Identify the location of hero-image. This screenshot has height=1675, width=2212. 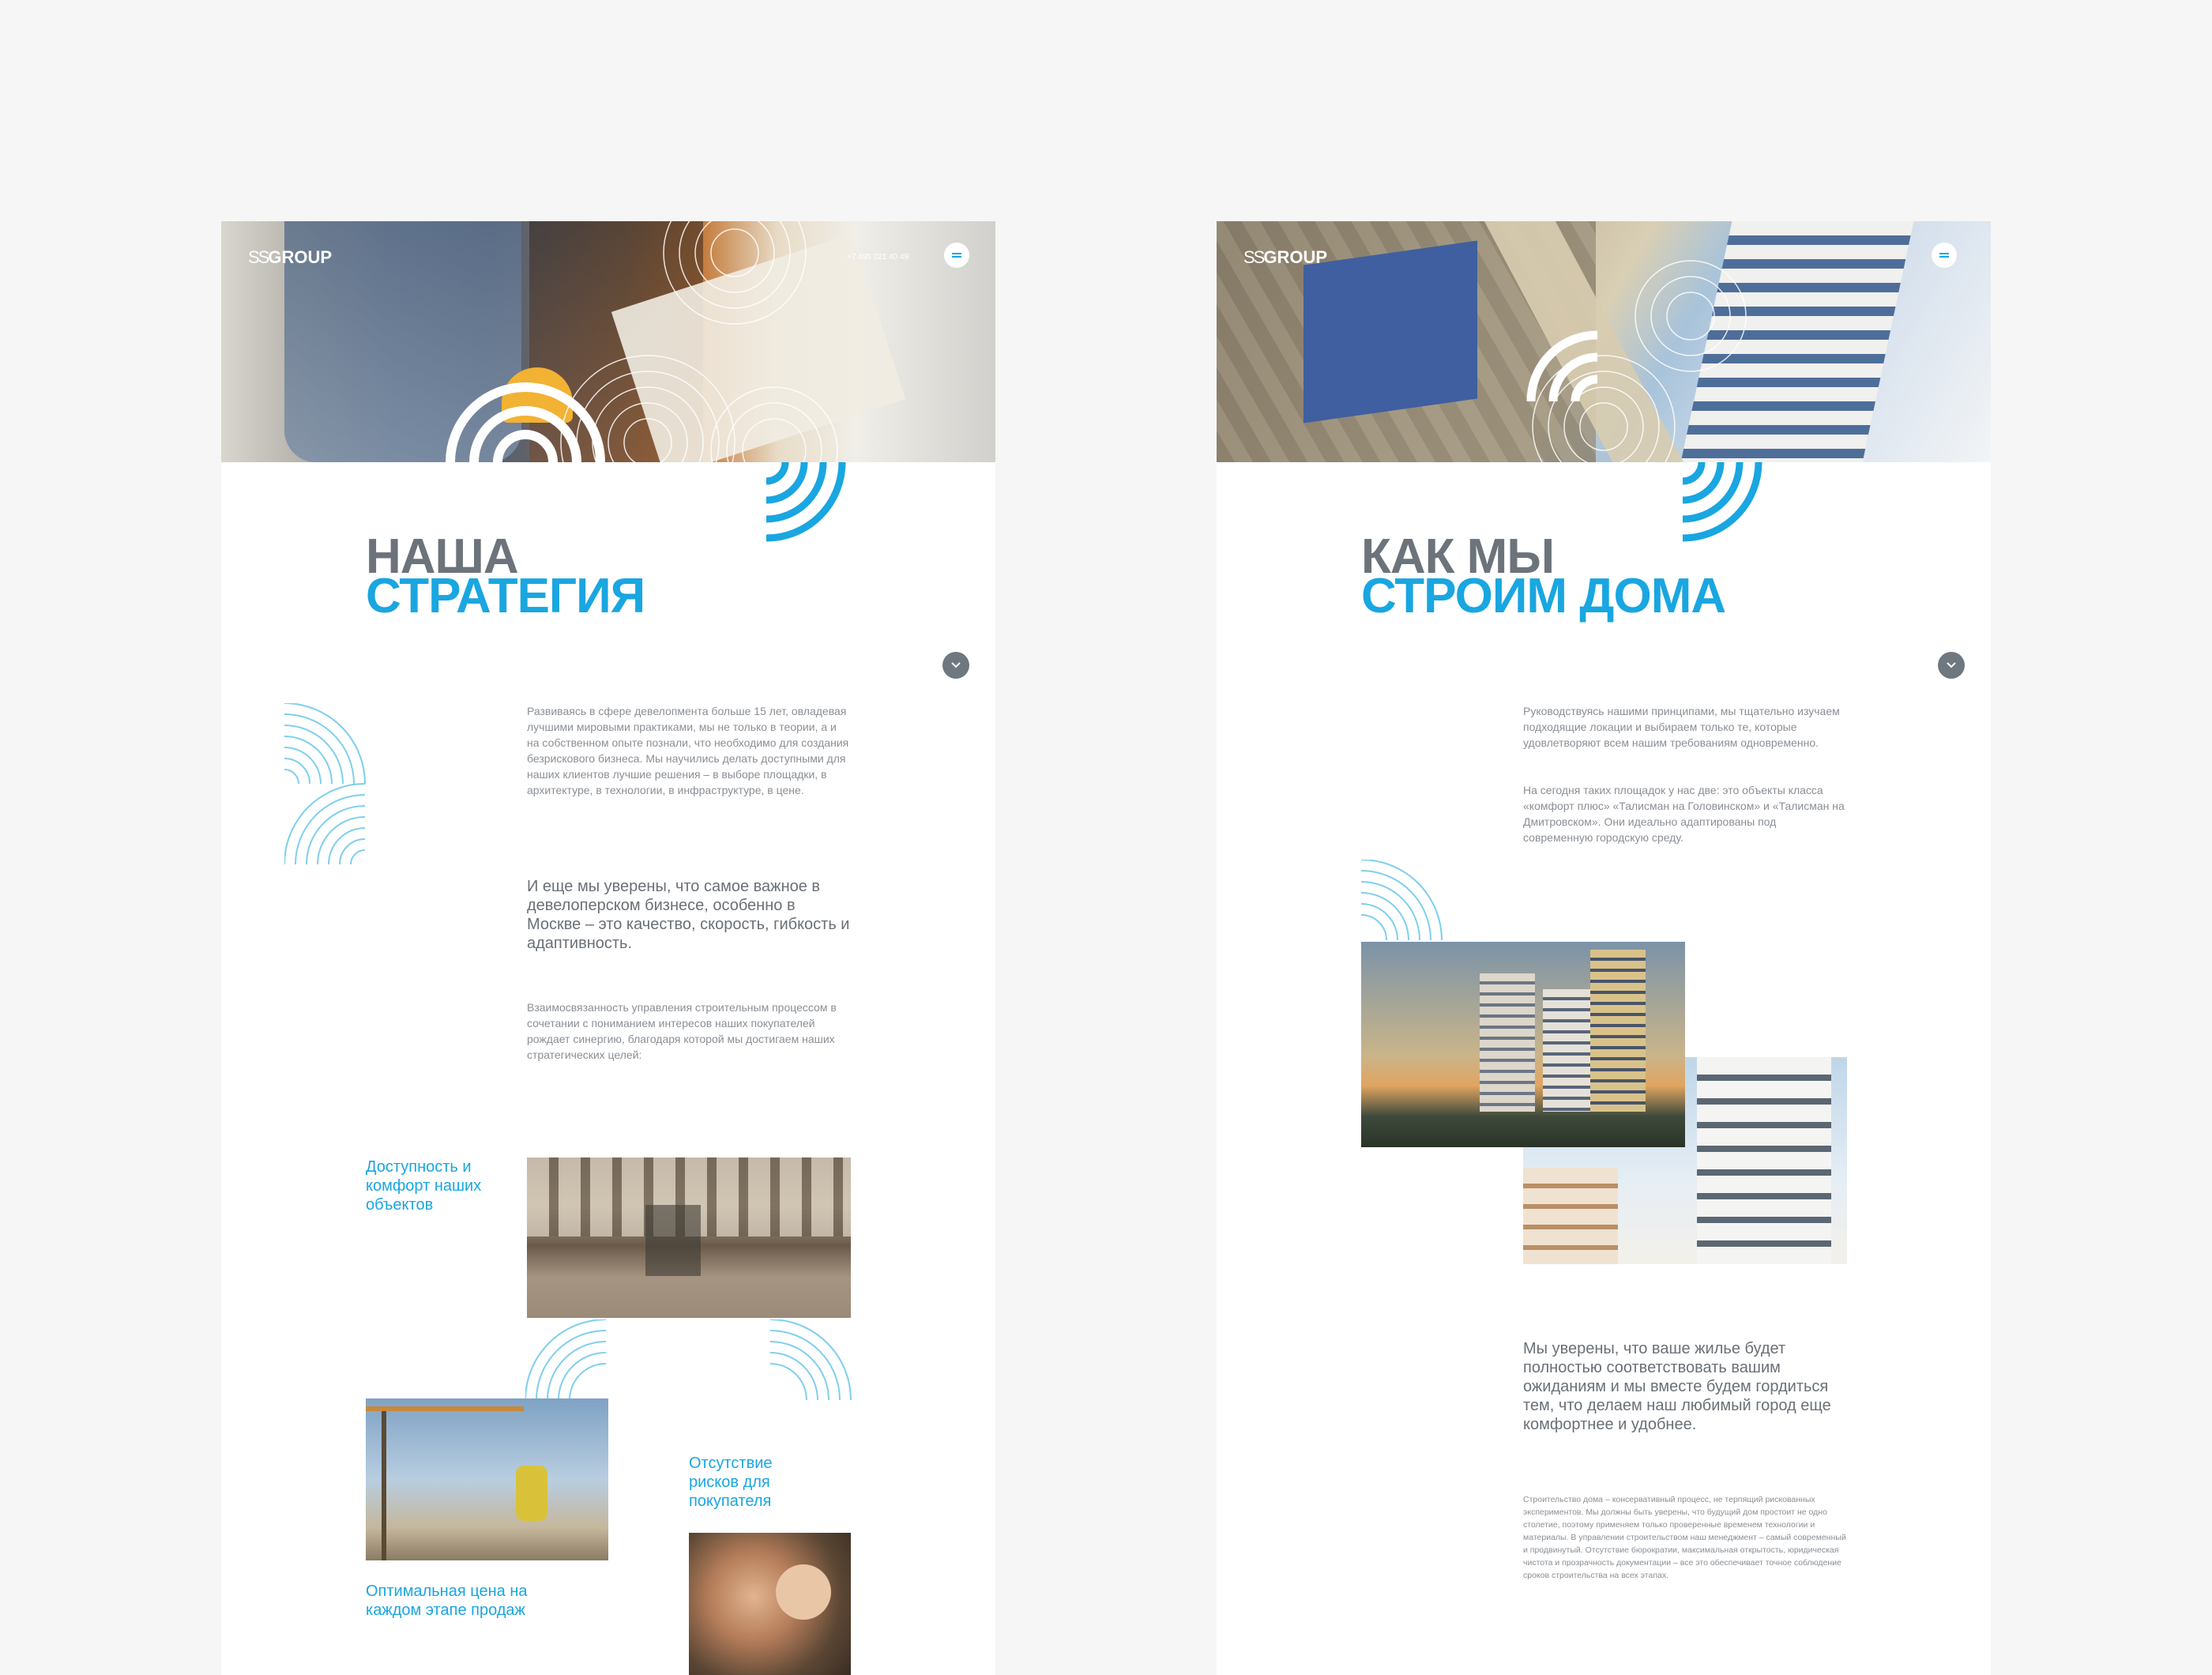
(1604, 341).